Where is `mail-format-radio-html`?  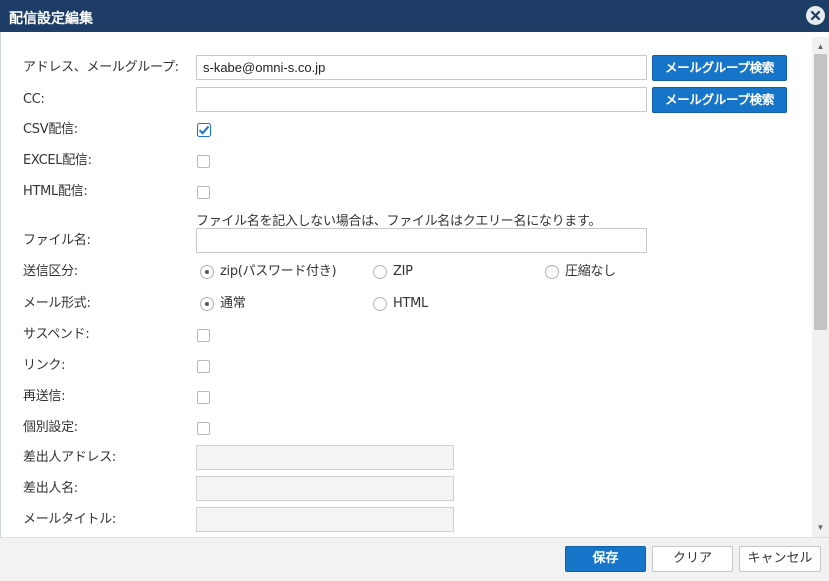
mail-format-radio-html is located at coordinates (380, 304).